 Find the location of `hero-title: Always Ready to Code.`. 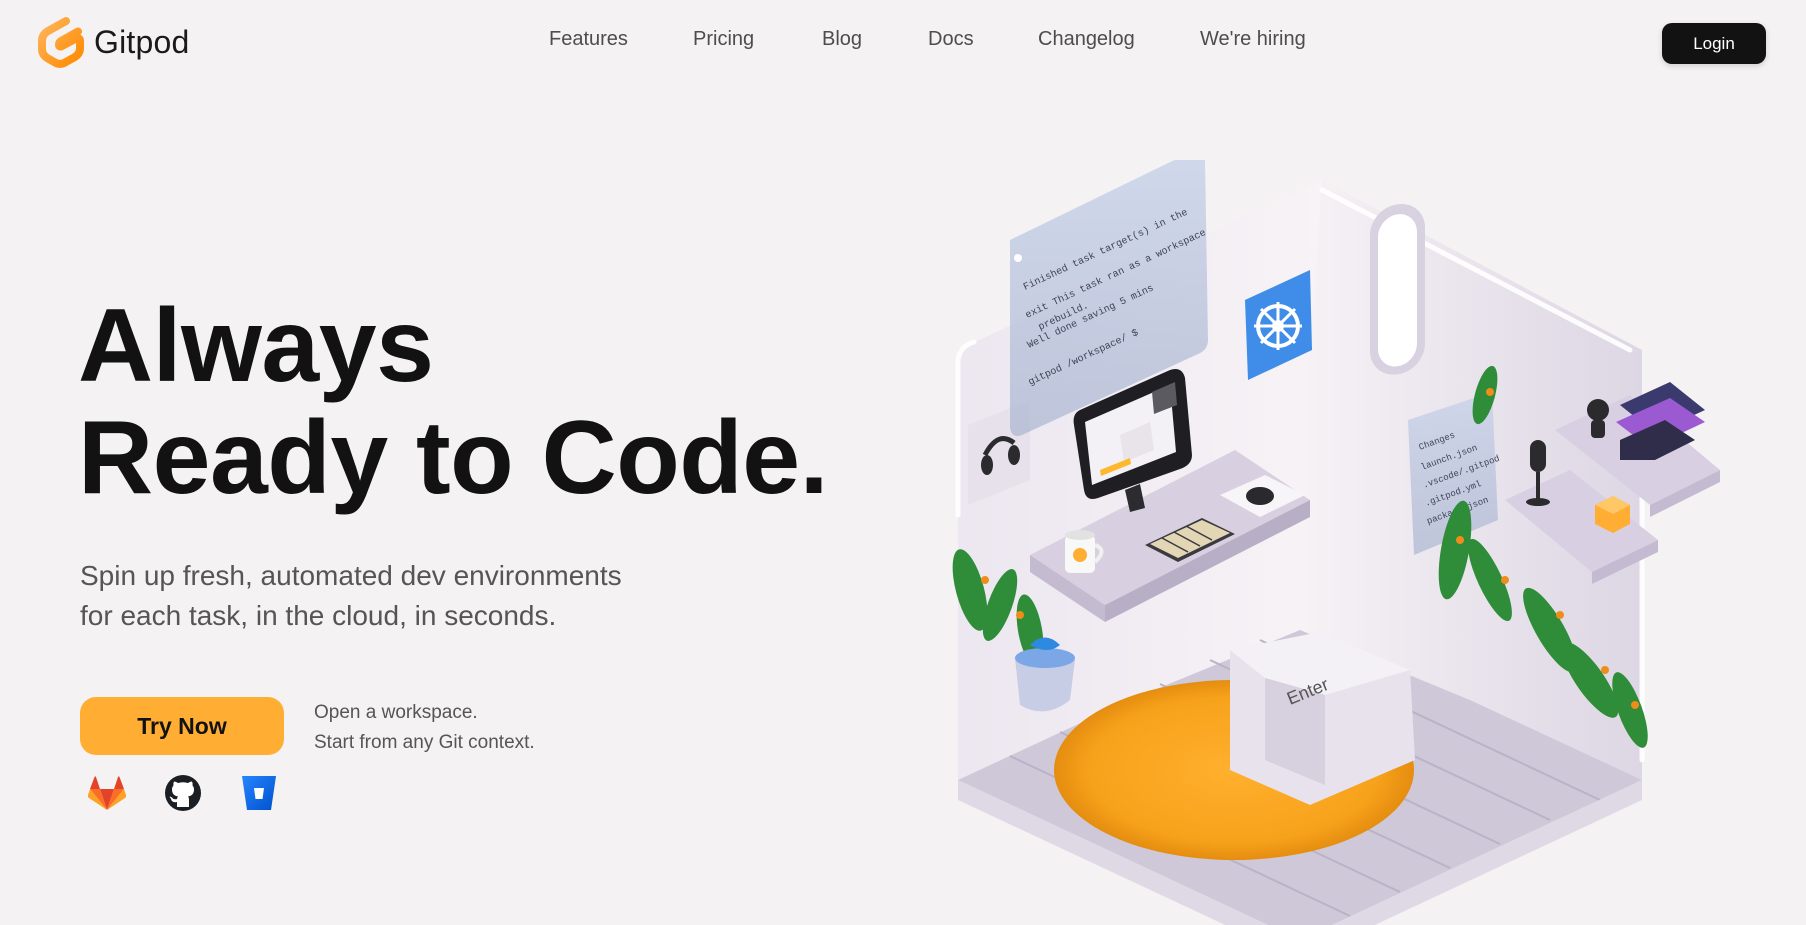

hero-title: Always Ready to Code. is located at coordinates (453, 402).